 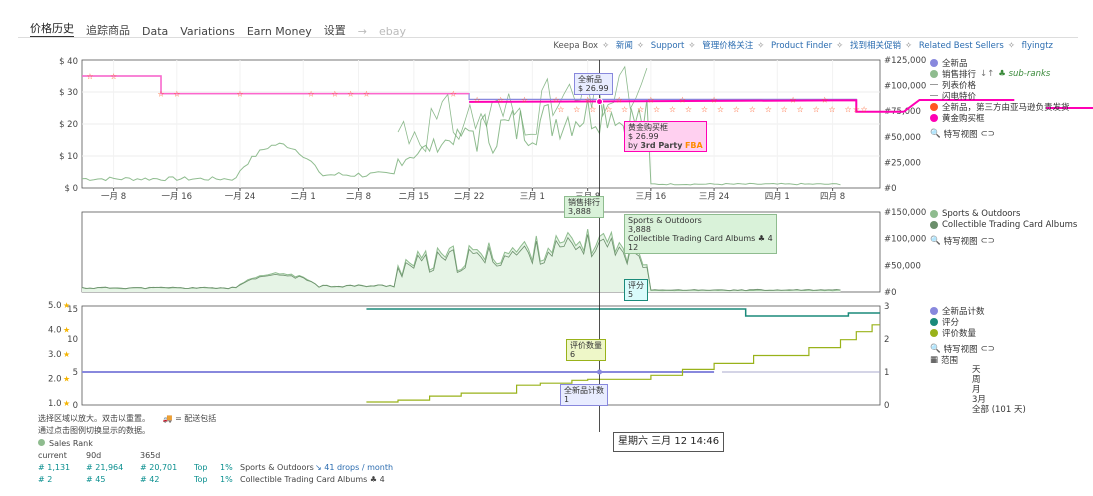 What do you see at coordinates (987, 74) in the screenshot?
I see `sort-icon: ↓↑` at bounding box center [987, 74].